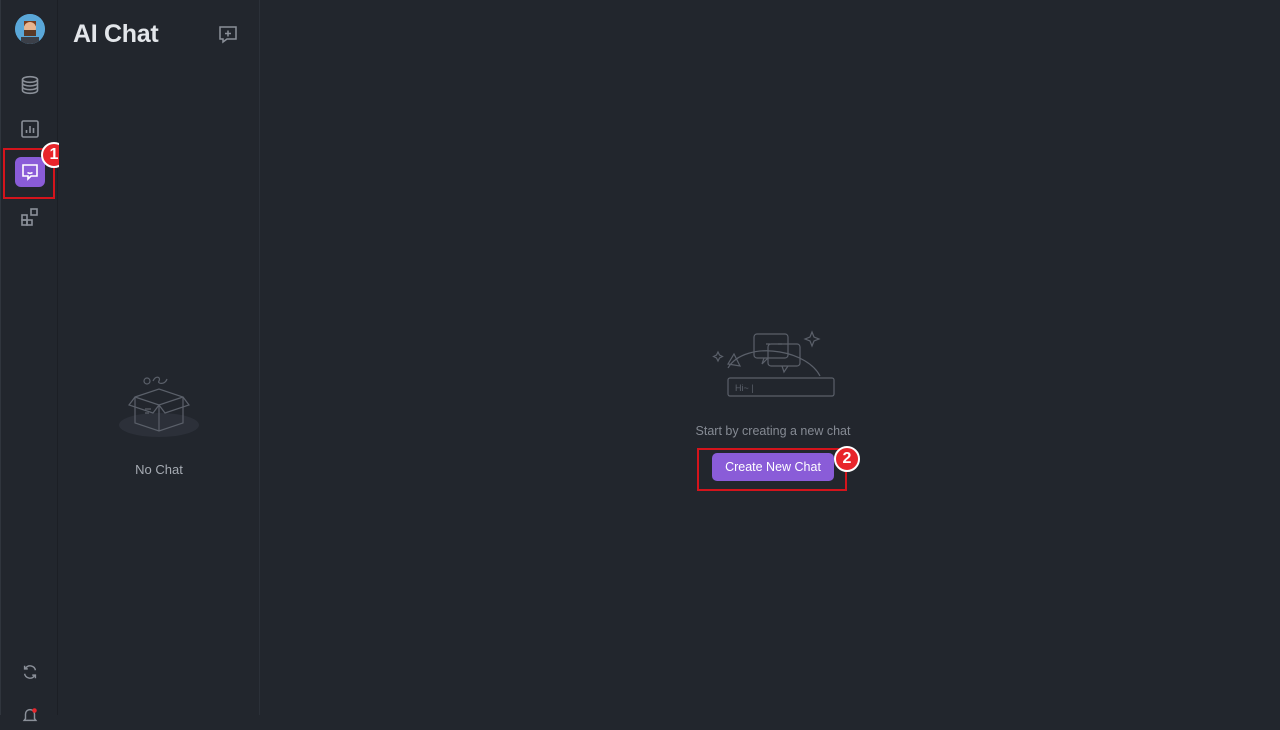  What do you see at coordinates (30, 217) in the screenshot?
I see `apps-icon` at bounding box center [30, 217].